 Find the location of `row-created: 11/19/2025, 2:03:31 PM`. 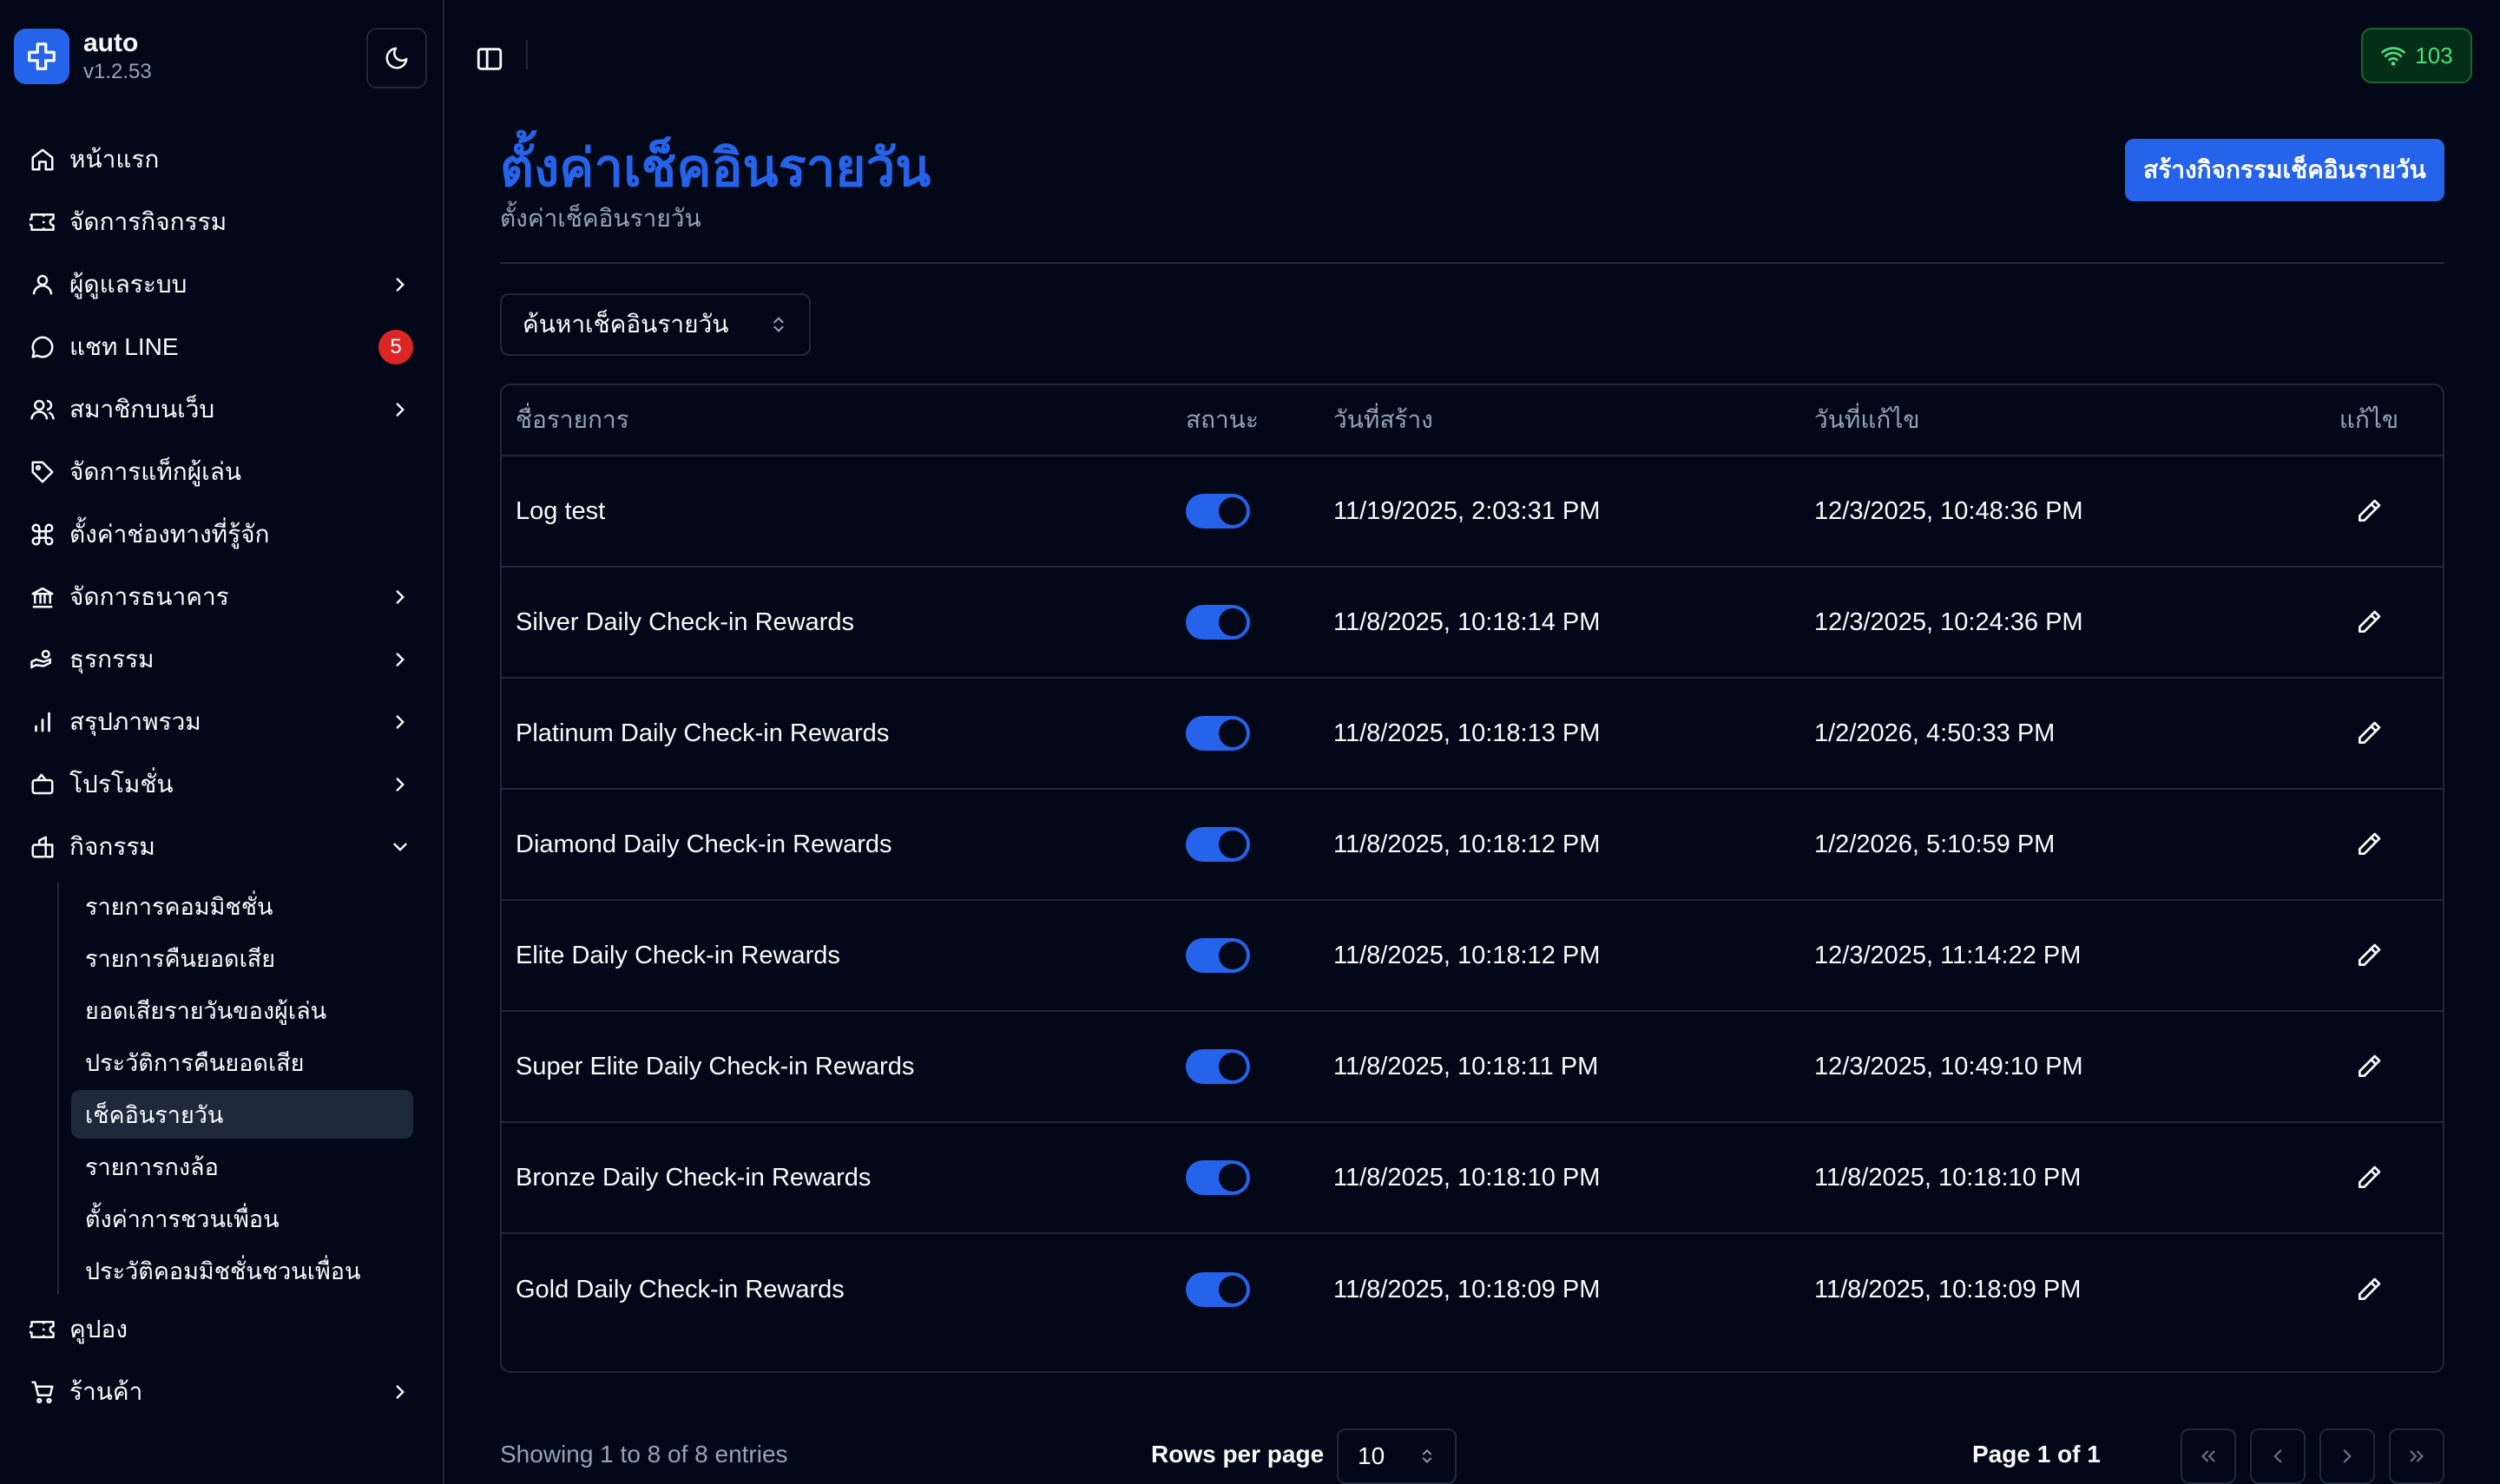

row-created: 11/19/2025, 2:03:31 PM is located at coordinates (1467, 510).